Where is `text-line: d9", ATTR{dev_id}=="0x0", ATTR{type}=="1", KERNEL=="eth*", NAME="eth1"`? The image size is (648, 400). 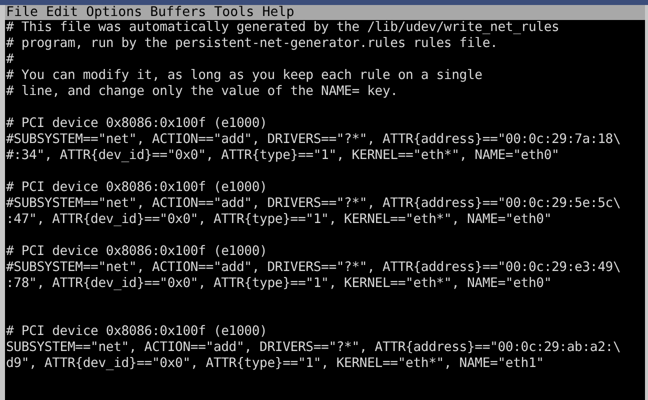 text-line: d9", ATTR{dev_id}=="0x0", ATTR{type}=="1", KERNEL=="eth*", NAME="eth1" is located at coordinates (275, 364).